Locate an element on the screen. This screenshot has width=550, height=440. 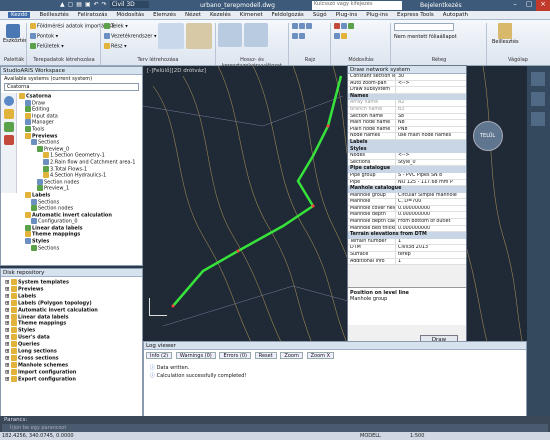
property-value: N8 is located at coordinates (431, 123).